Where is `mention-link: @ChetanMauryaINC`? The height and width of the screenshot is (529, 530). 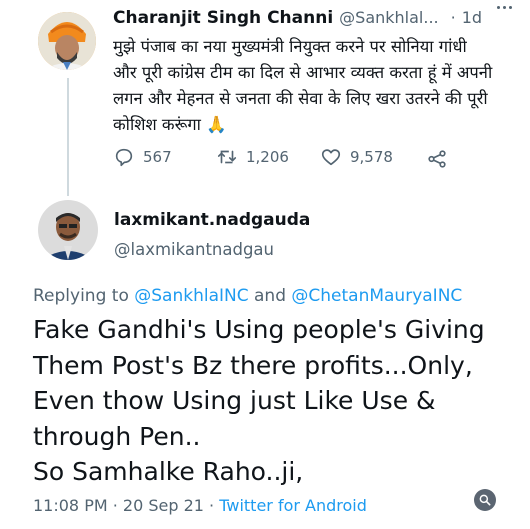 mention-link: @ChetanMauryaINC is located at coordinates (376, 296).